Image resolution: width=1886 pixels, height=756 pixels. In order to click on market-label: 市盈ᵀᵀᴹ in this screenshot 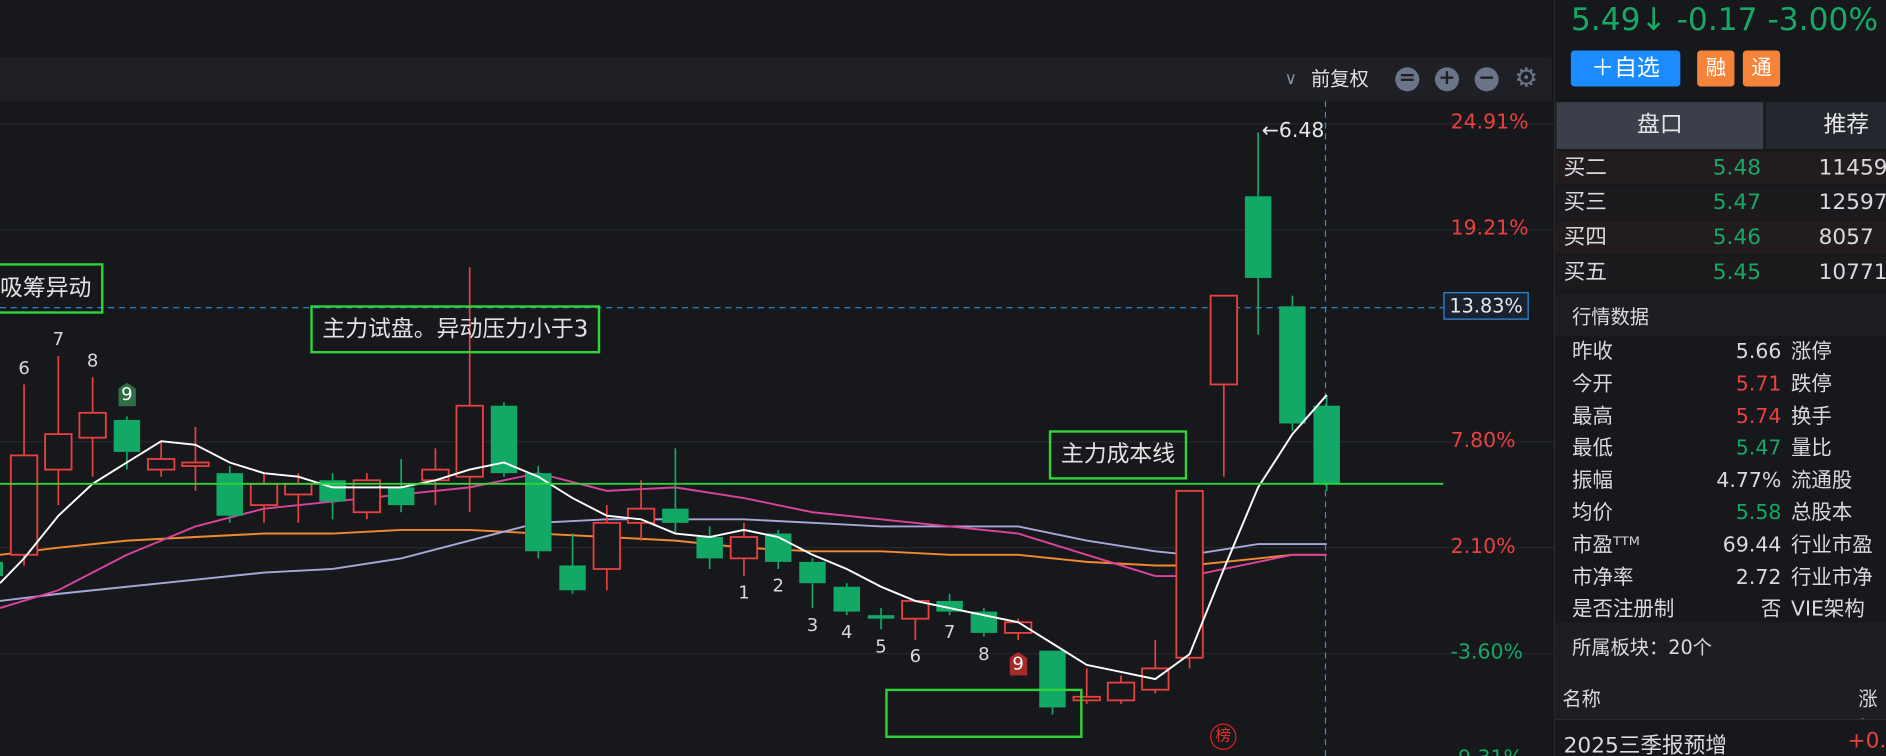, I will do `click(1606, 545)`.